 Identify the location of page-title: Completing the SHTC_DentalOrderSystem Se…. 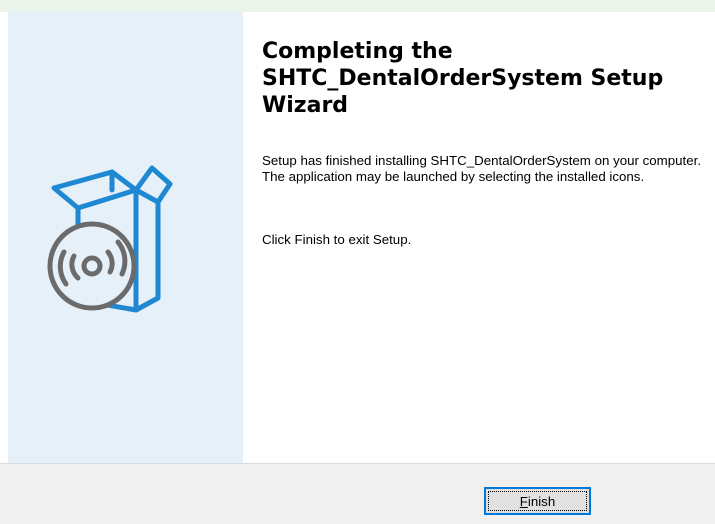
(463, 78).